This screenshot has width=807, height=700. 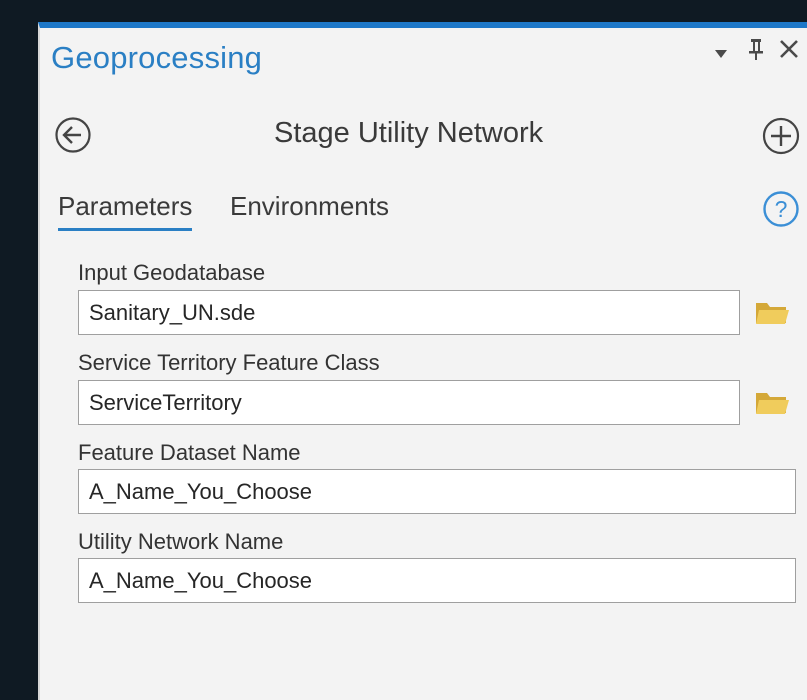 I want to click on back-button, so click(x=73, y=137).